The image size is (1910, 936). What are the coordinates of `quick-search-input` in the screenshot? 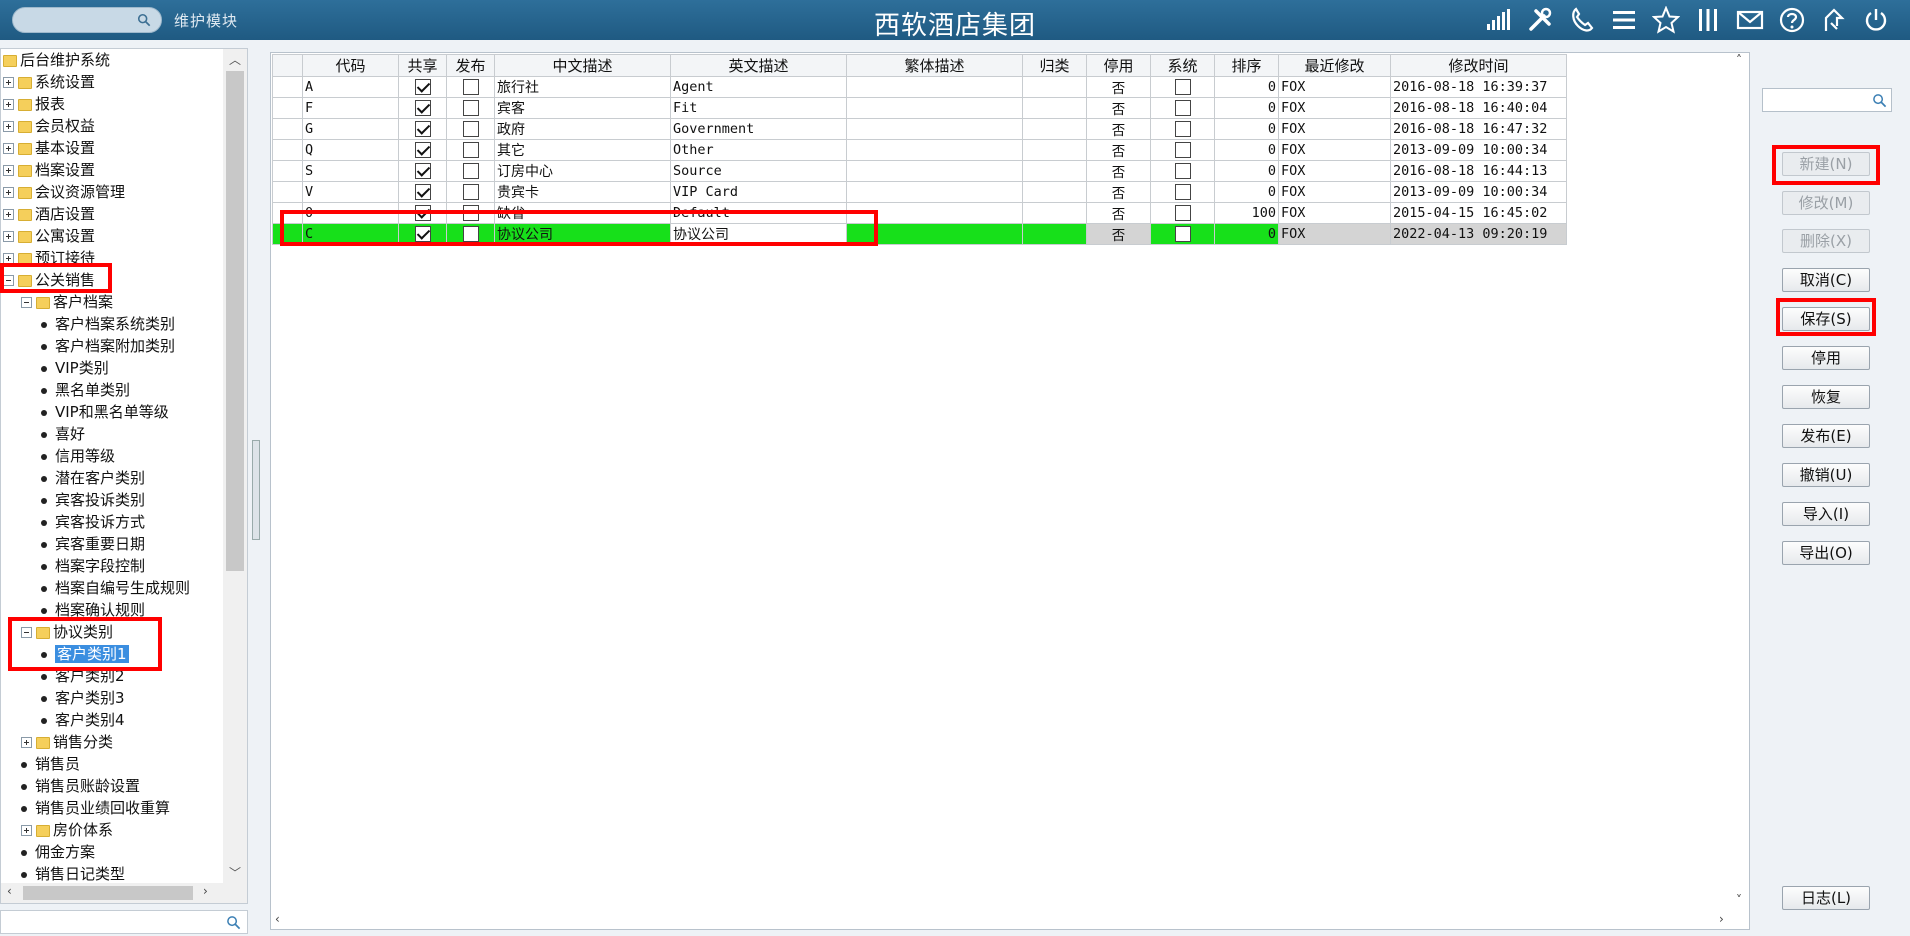 It's located at (1827, 100).